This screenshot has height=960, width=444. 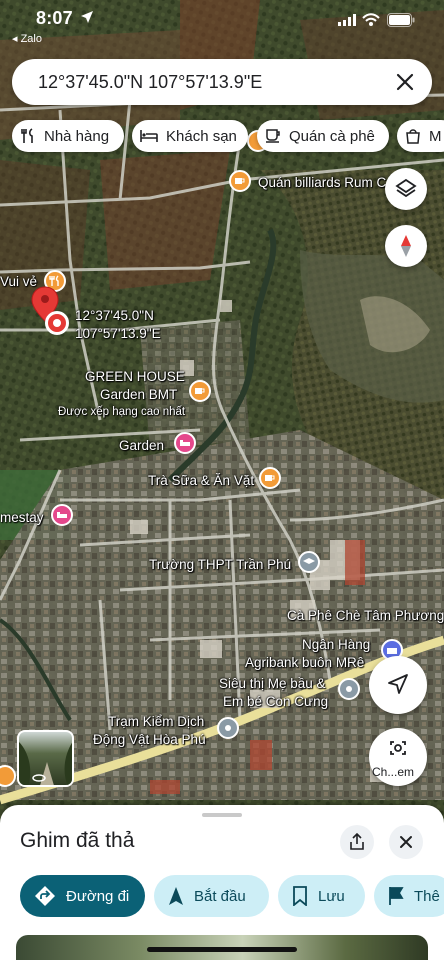 I want to click on coffee-icon, so click(x=273, y=136).